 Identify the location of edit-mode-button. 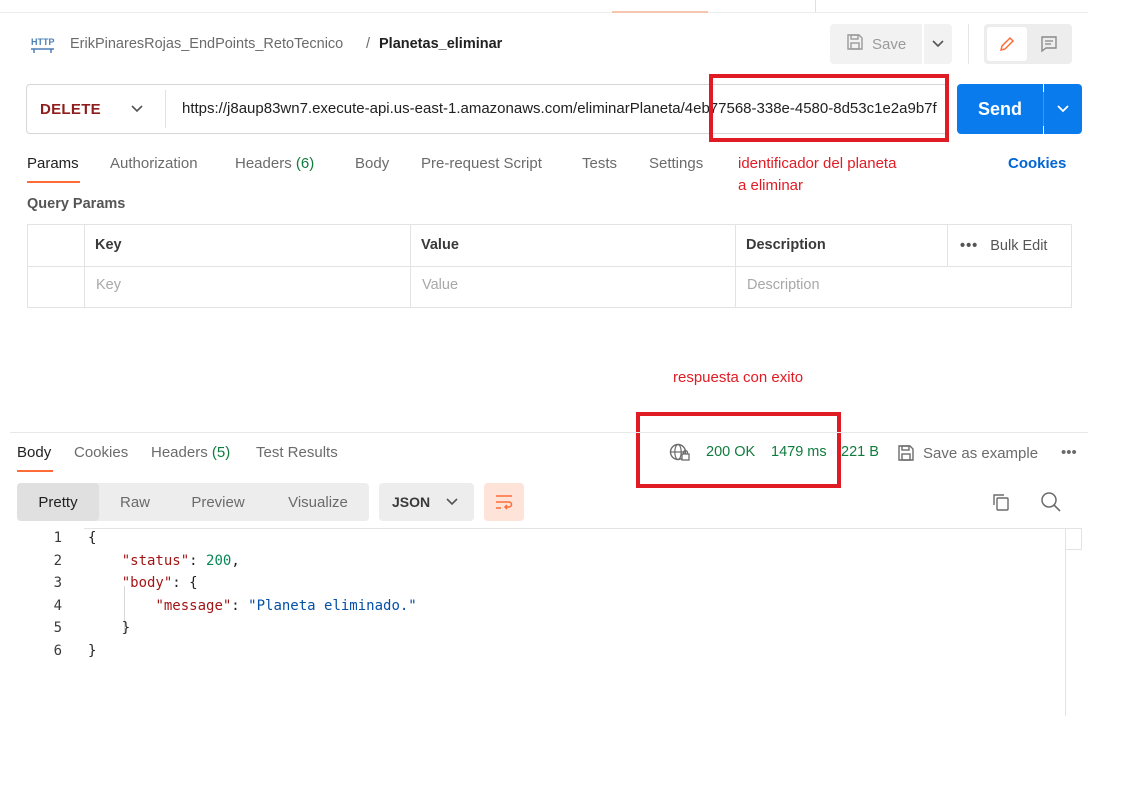
(1007, 44).